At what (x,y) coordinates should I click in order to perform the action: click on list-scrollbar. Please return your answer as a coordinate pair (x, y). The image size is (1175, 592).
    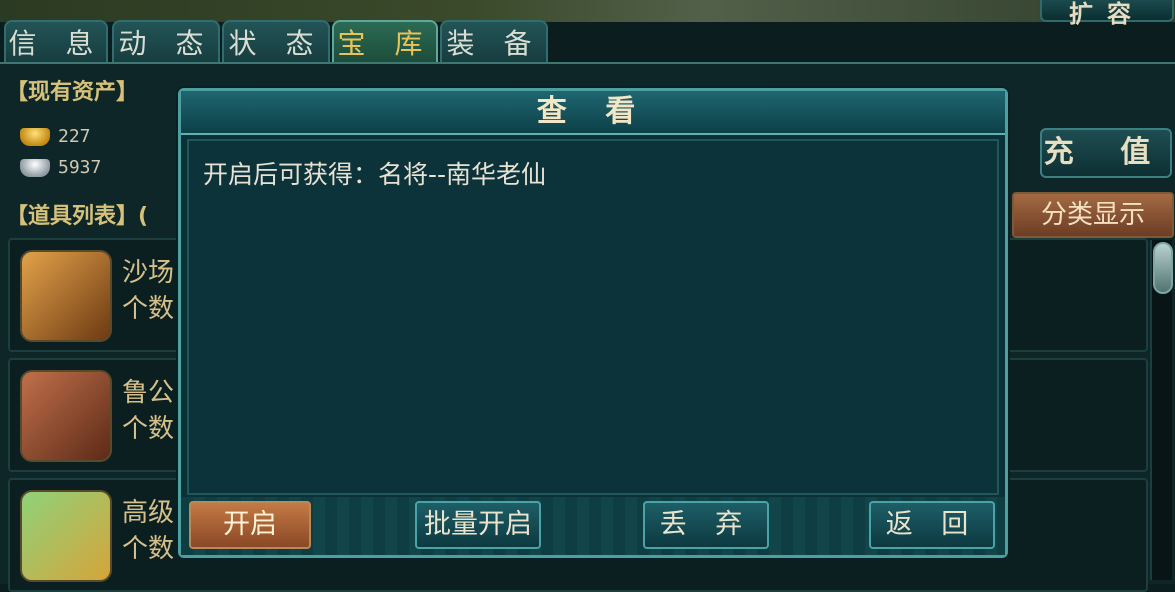
    Looking at the image, I should click on (1161, 410).